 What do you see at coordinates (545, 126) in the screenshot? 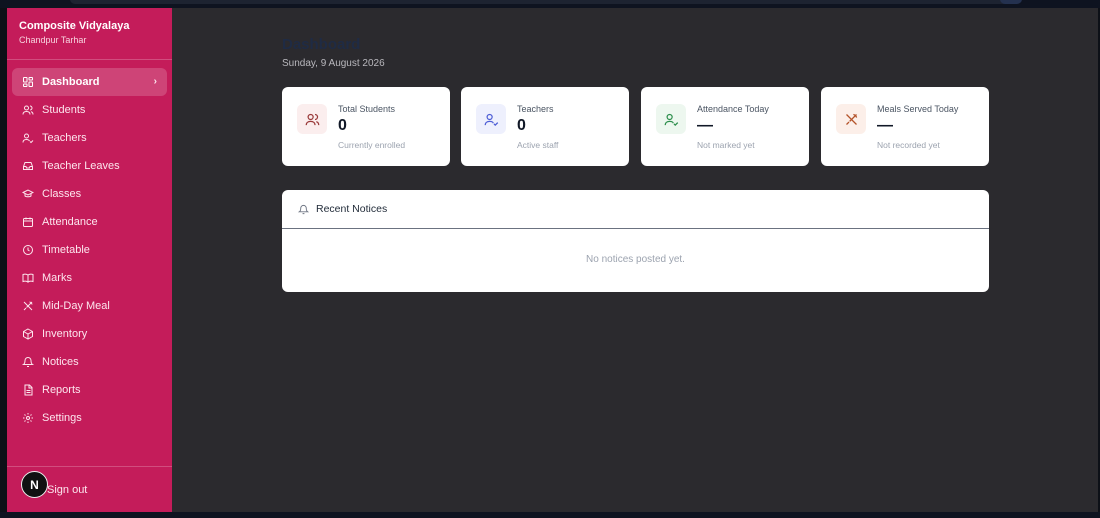
I see `stat-card-teachers: Teachers 0 Active staff` at bounding box center [545, 126].